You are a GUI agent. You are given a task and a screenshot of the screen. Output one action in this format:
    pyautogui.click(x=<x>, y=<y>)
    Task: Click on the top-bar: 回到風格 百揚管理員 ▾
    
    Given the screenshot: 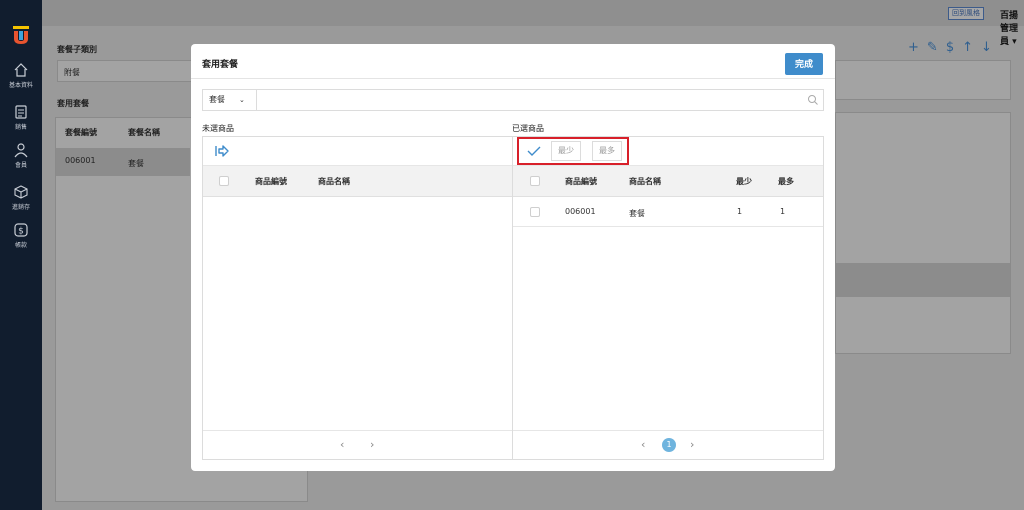 What is the action you would take?
    pyautogui.click(x=533, y=23)
    